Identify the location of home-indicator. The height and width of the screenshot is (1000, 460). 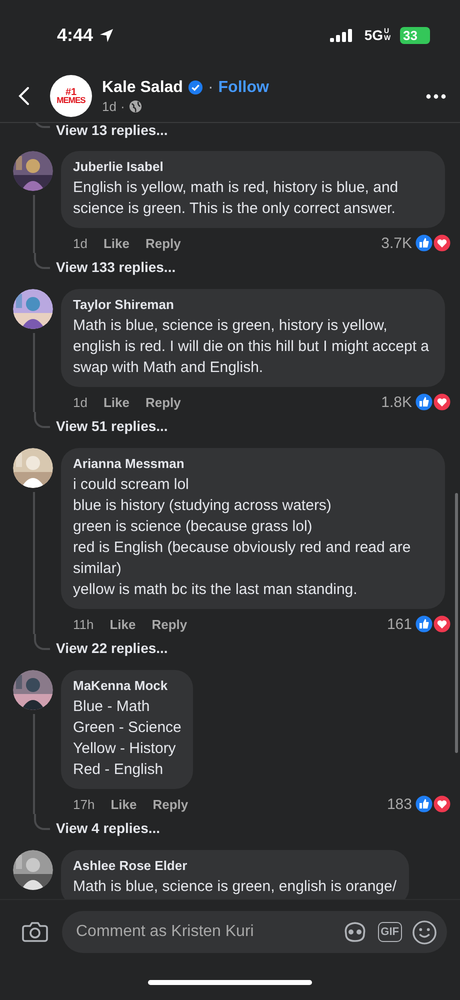
(230, 982).